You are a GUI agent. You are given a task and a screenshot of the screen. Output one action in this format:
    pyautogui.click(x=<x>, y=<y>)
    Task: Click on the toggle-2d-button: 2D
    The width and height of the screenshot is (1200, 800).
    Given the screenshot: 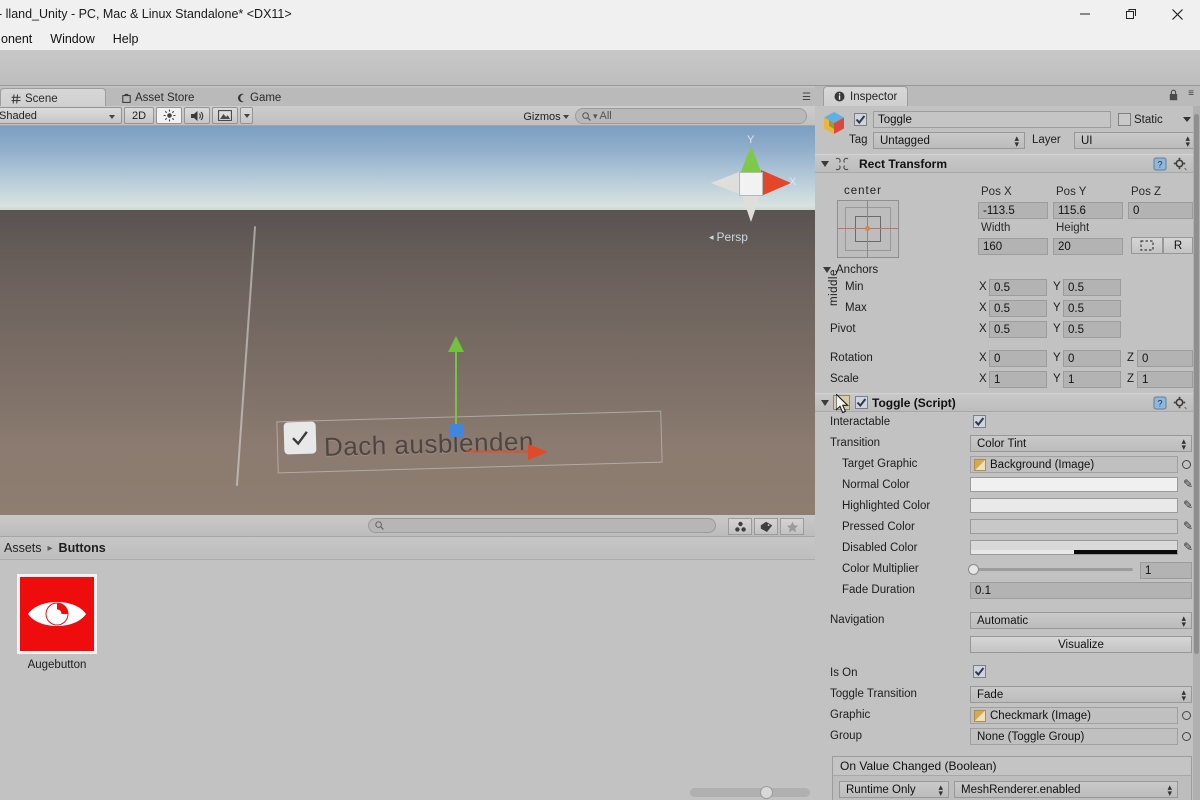 What is the action you would take?
    pyautogui.click(x=139, y=115)
    